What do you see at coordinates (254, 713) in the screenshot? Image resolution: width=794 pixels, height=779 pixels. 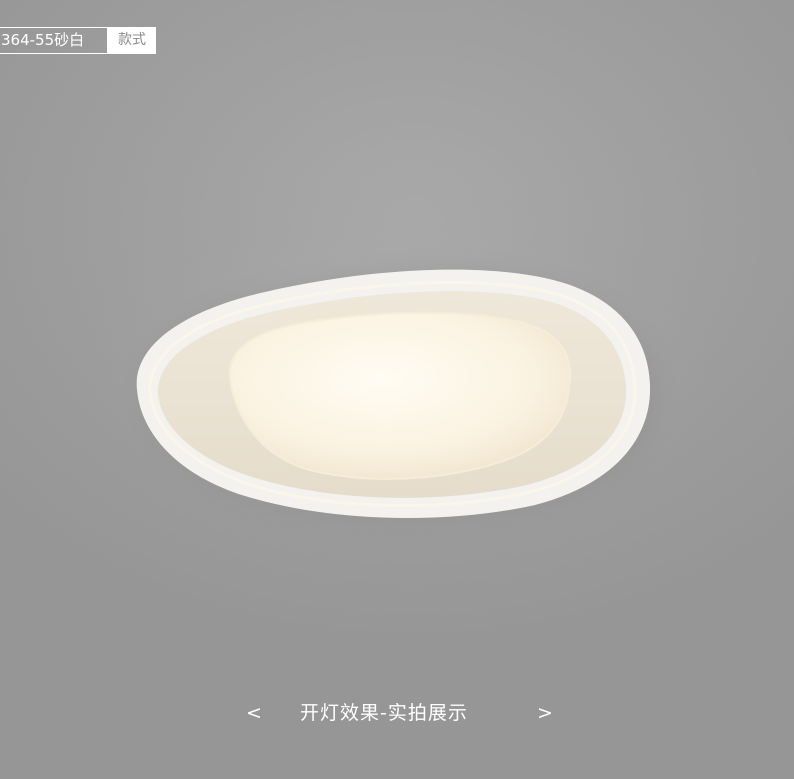 I see `prev-arrow-icon: <` at bounding box center [254, 713].